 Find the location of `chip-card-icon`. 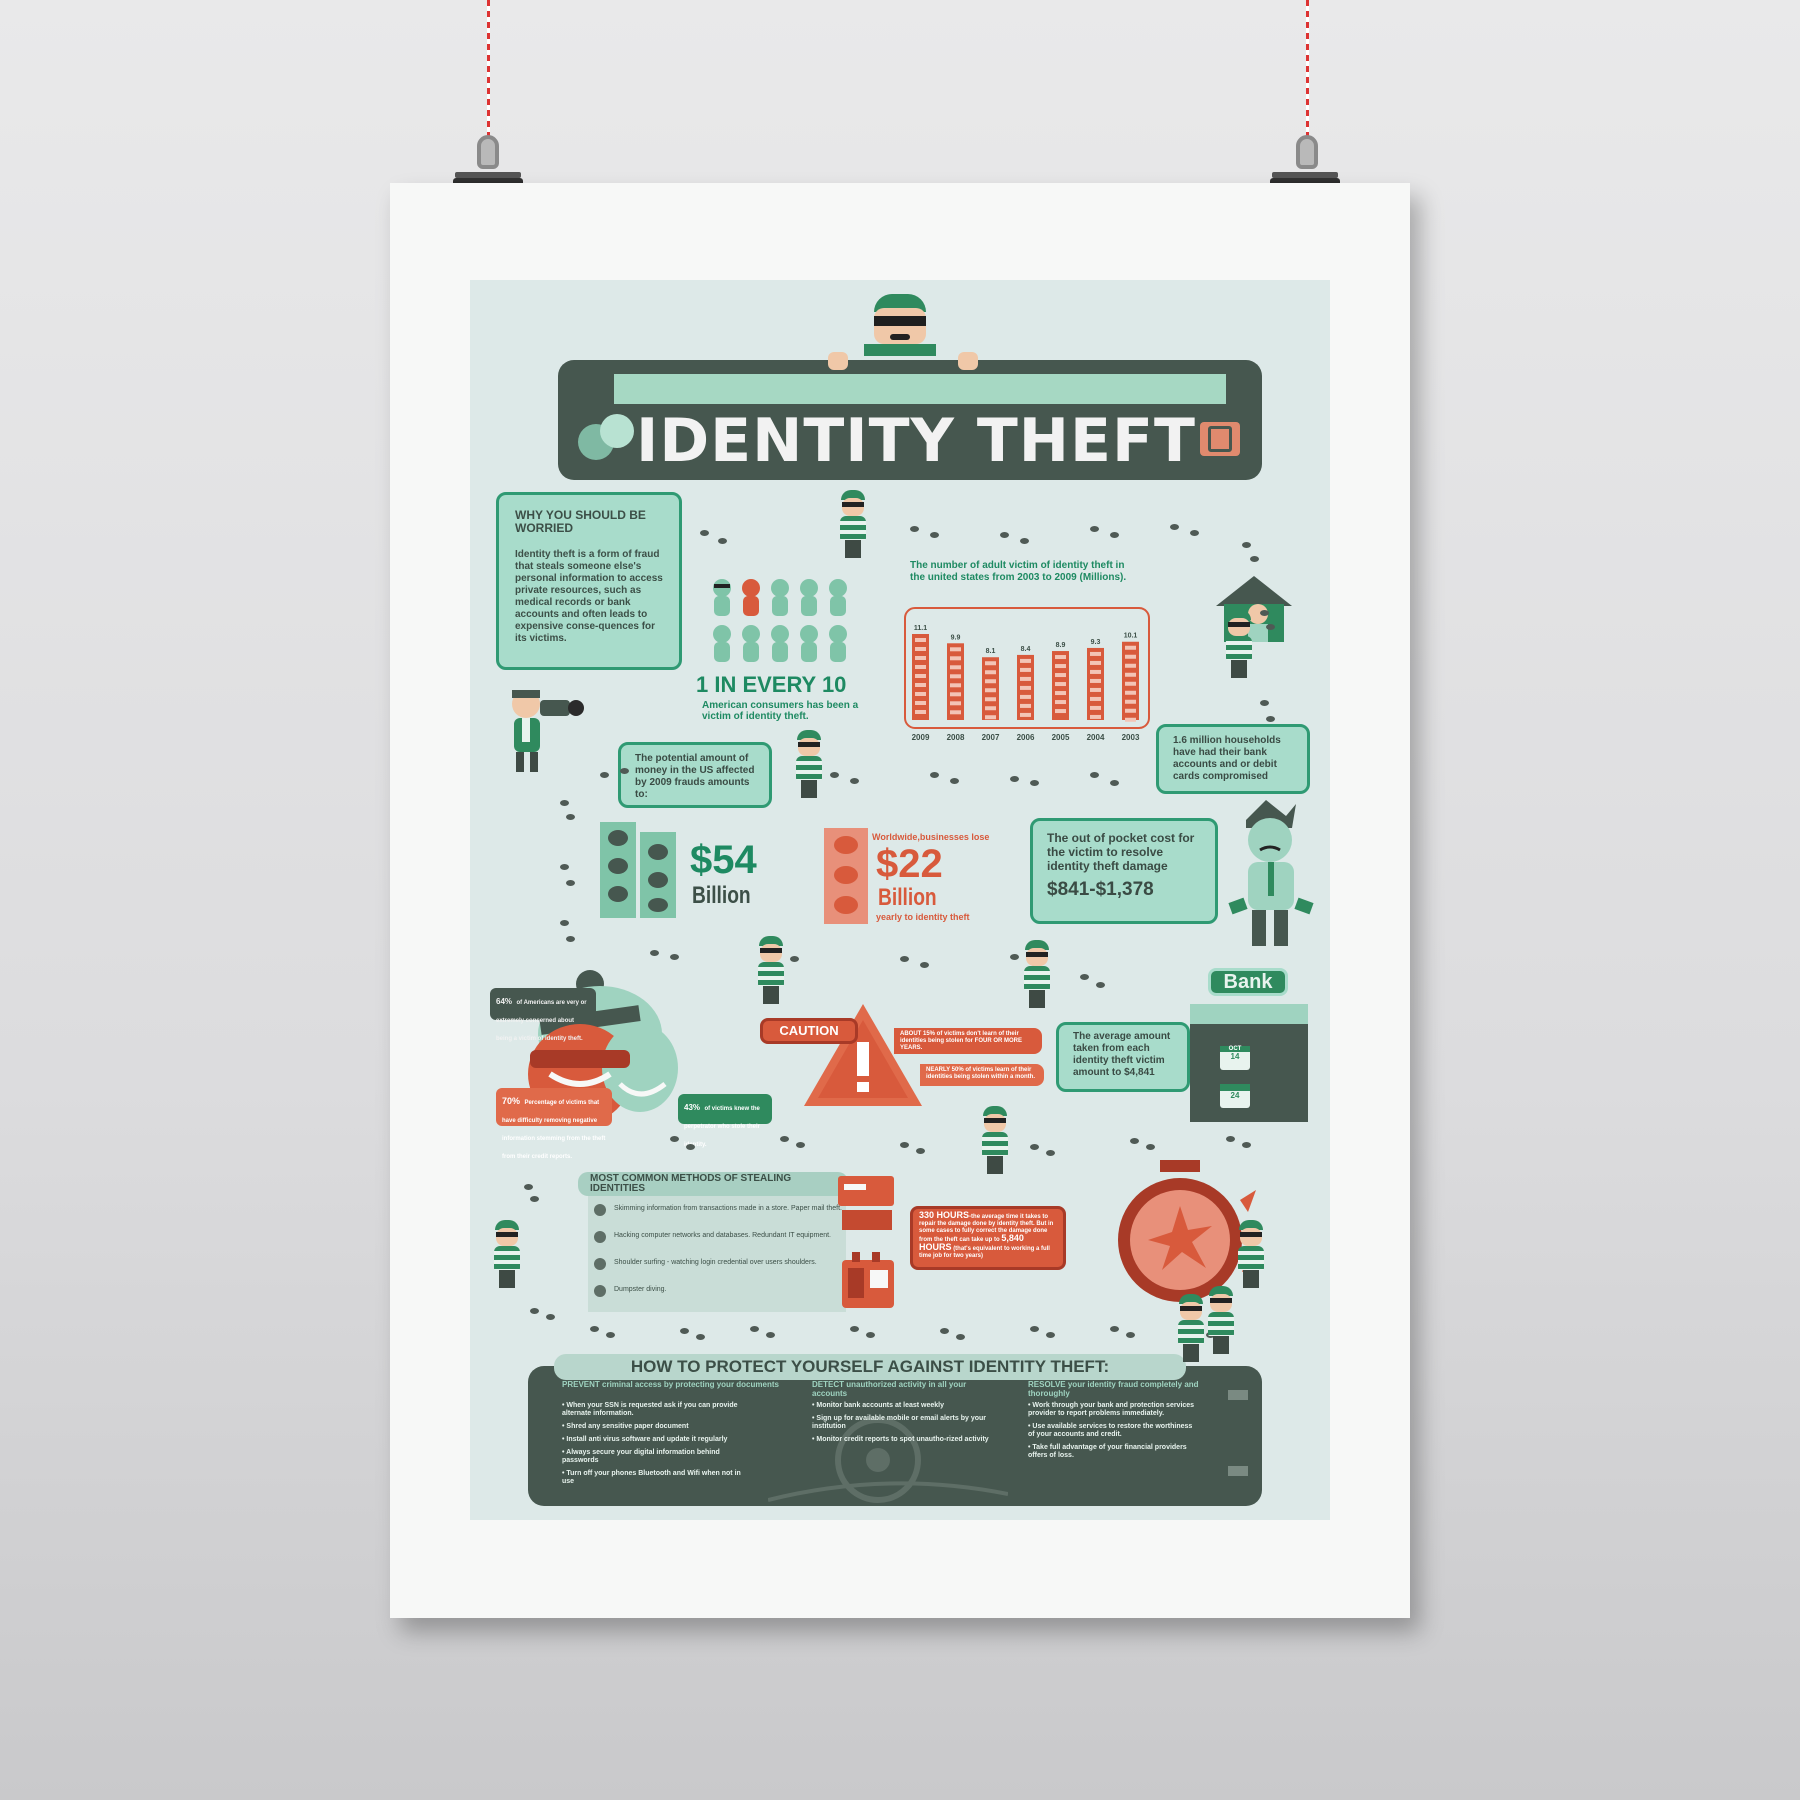

chip-card-icon is located at coordinates (1220, 439).